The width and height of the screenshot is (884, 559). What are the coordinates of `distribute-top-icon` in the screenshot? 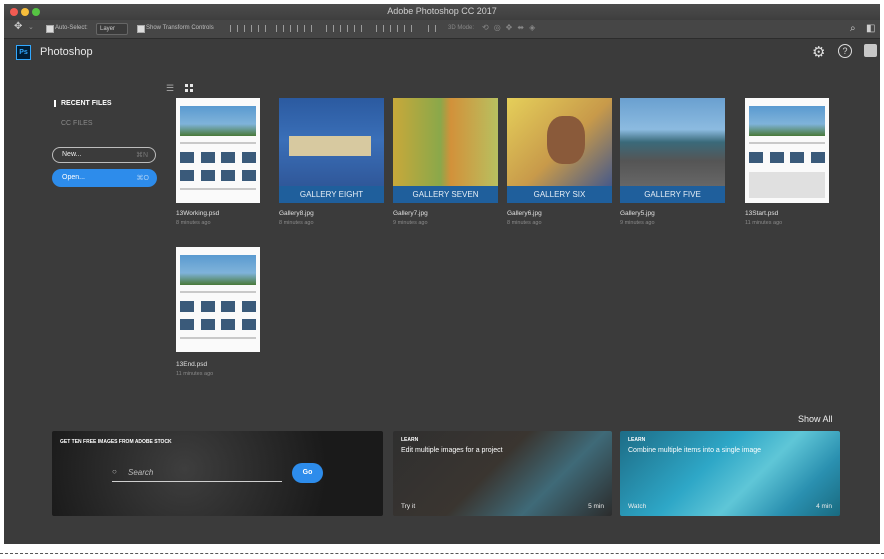 It's located at (330, 28).